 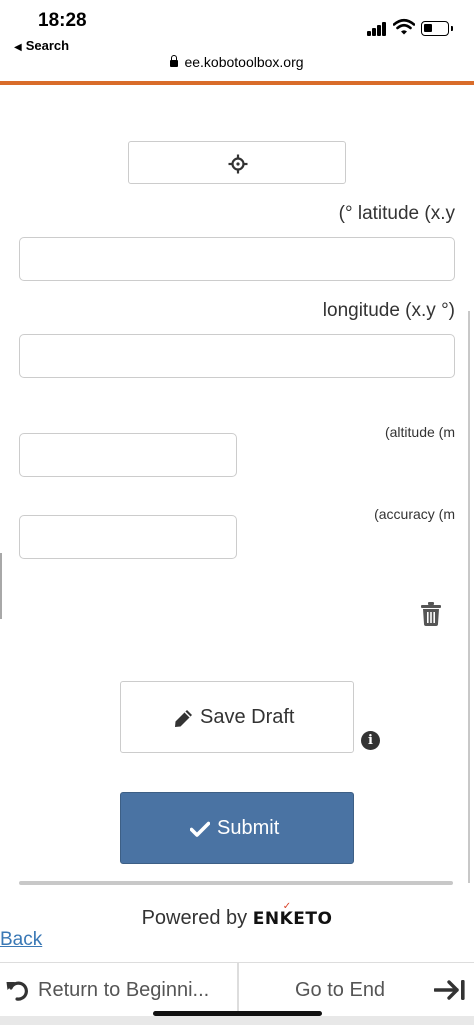 I want to click on trash-icon, so click(x=431, y=614).